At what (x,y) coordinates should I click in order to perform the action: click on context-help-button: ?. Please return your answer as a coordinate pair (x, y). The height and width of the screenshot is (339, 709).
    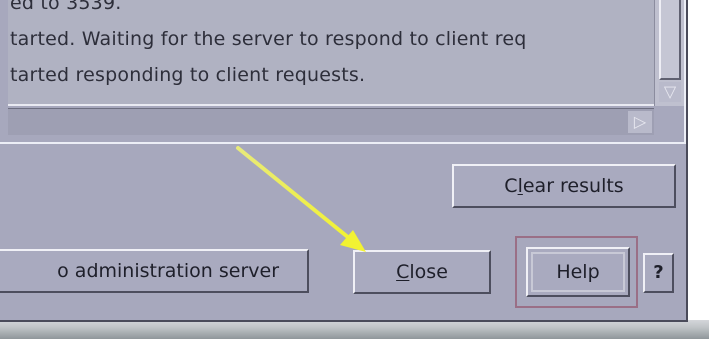
    Looking at the image, I should click on (658, 273).